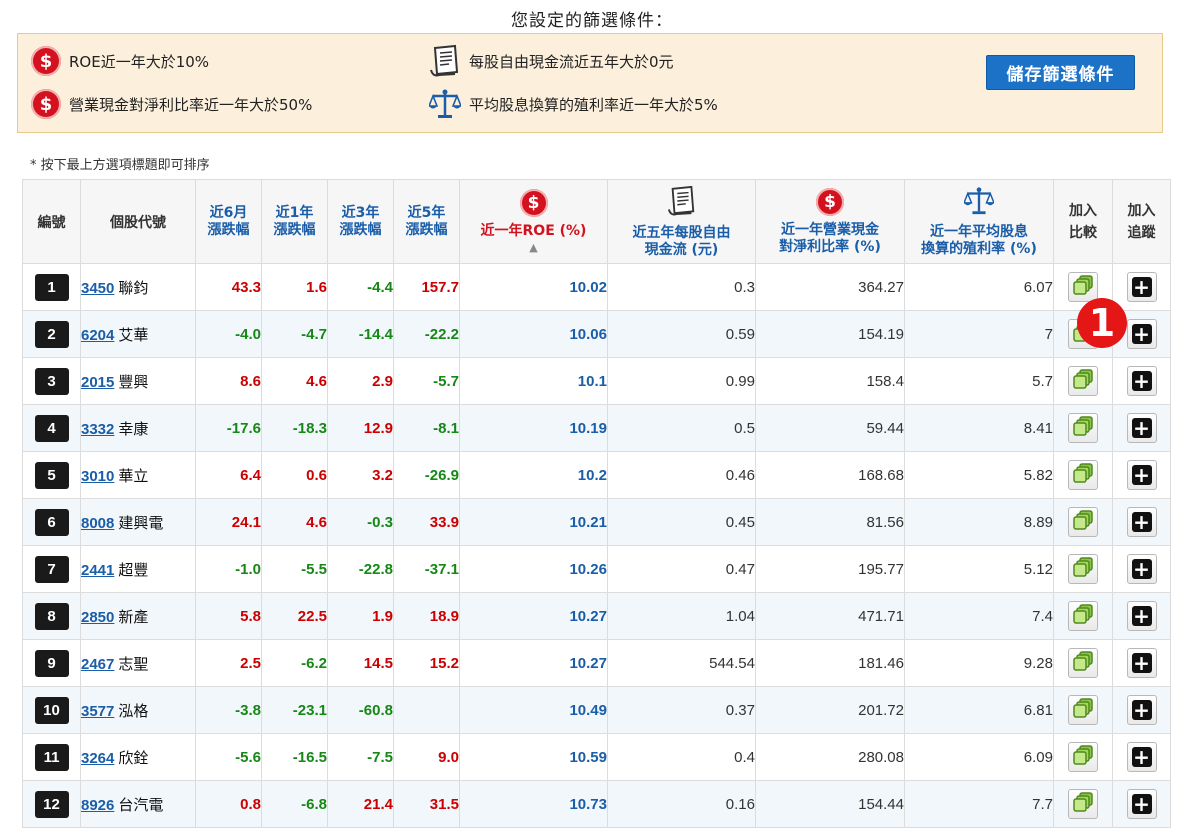  What do you see at coordinates (533, 616) in the screenshot?
I see `roe-value: 10.27` at bounding box center [533, 616].